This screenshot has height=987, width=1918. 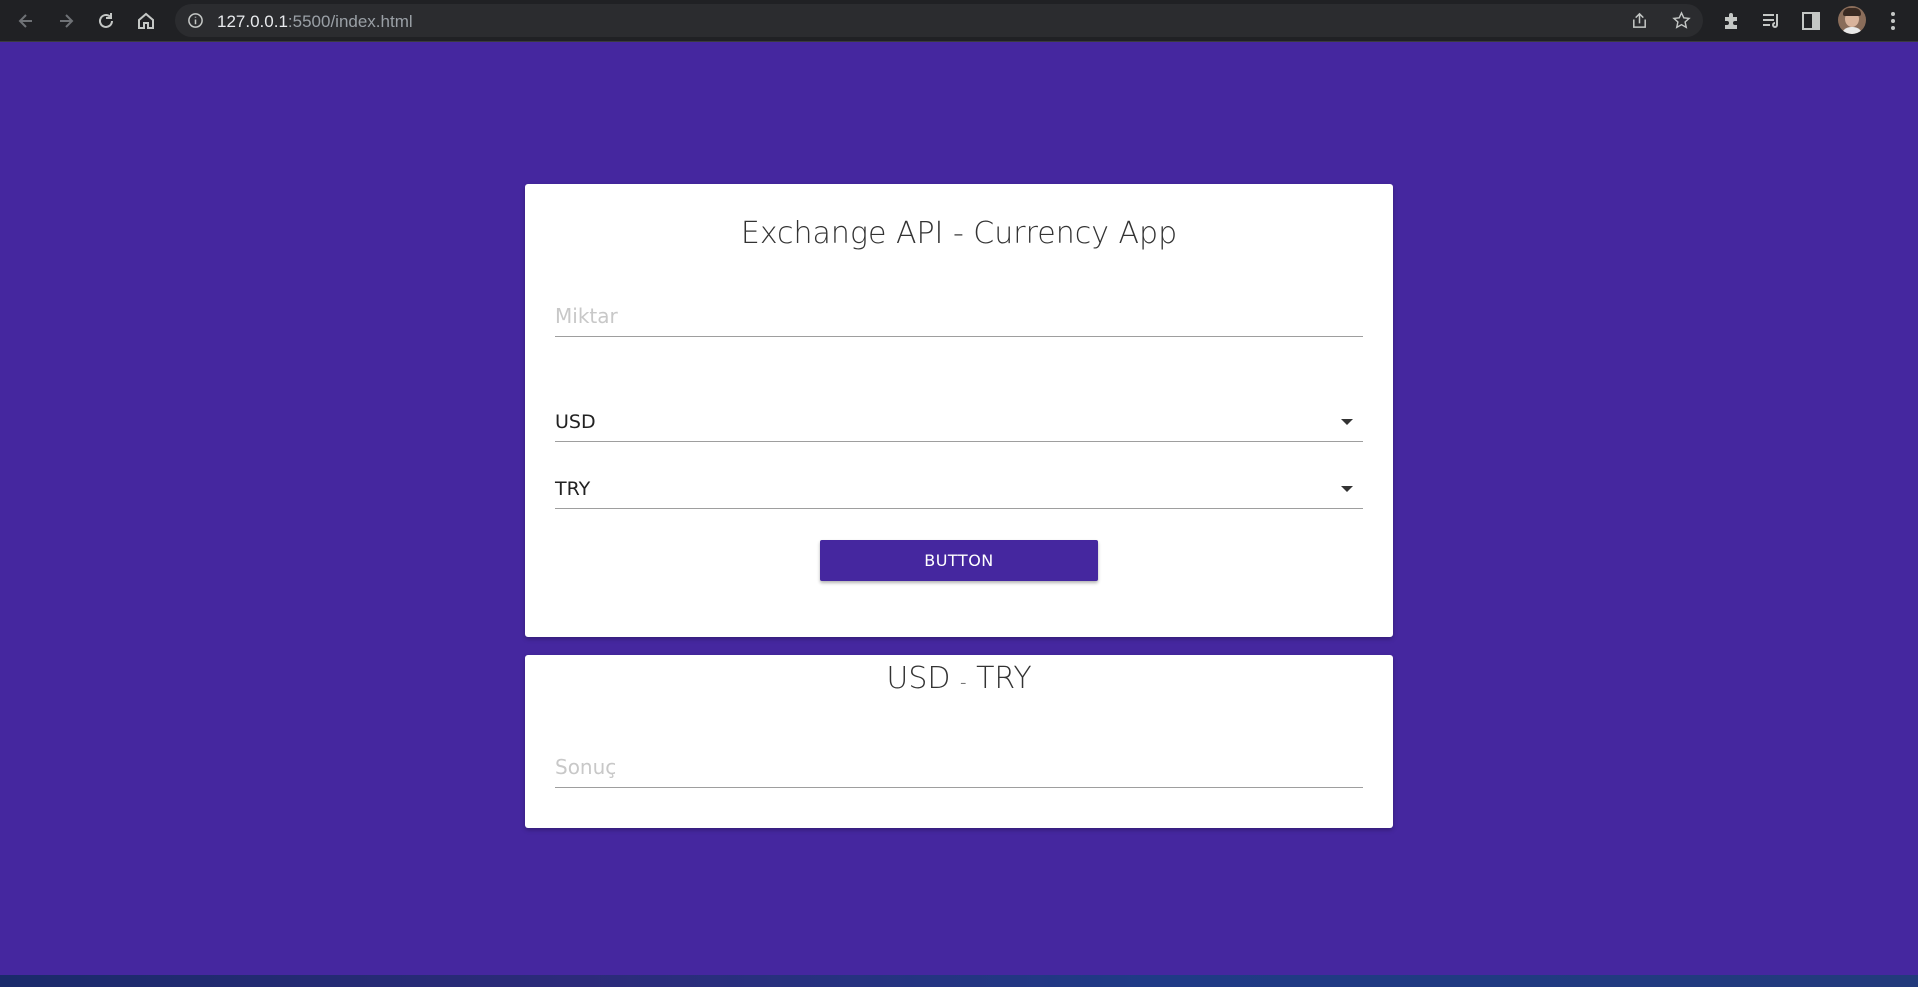 What do you see at coordinates (959, 233) in the screenshot?
I see `app-title: Exchange API - Currency App` at bounding box center [959, 233].